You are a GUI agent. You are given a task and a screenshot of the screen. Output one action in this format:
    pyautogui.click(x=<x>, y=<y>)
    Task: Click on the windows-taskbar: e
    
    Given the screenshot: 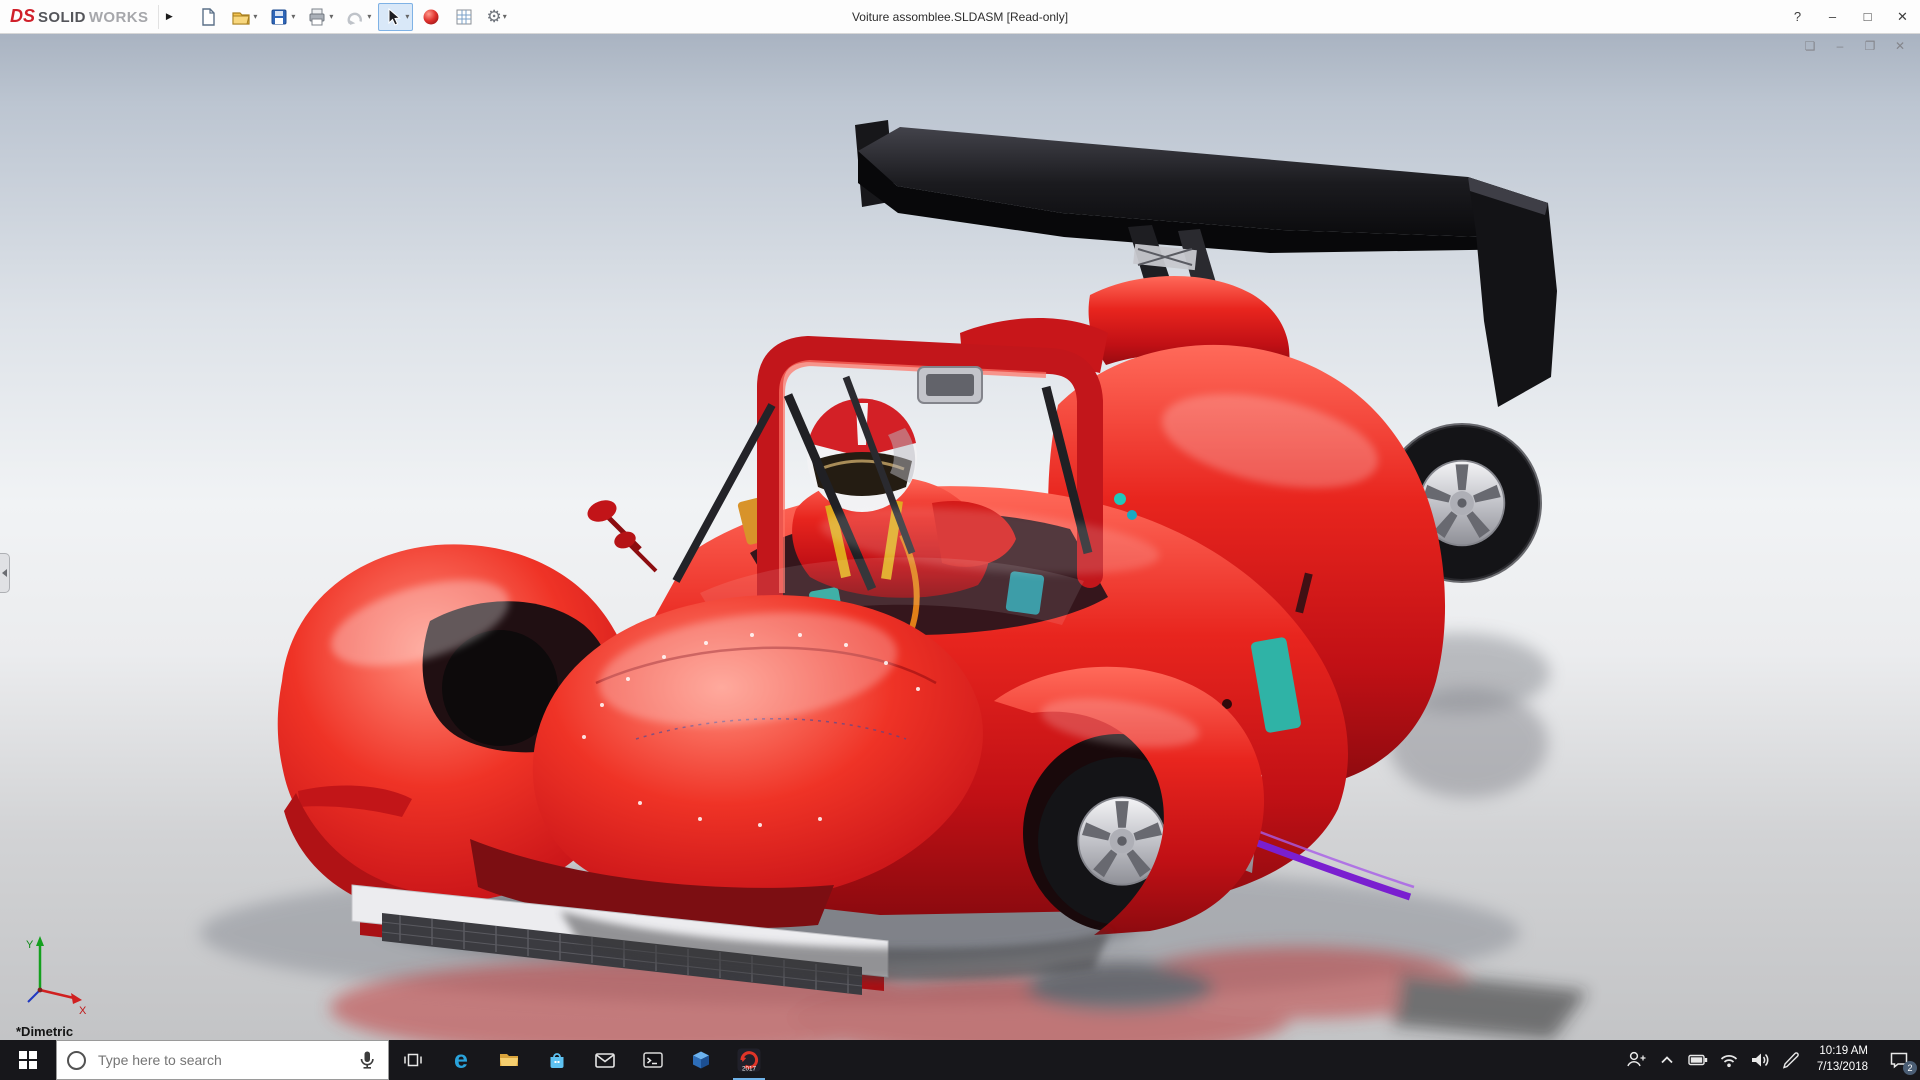 What is the action you would take?
    pyautogui.click(x=960, y=1060)
    